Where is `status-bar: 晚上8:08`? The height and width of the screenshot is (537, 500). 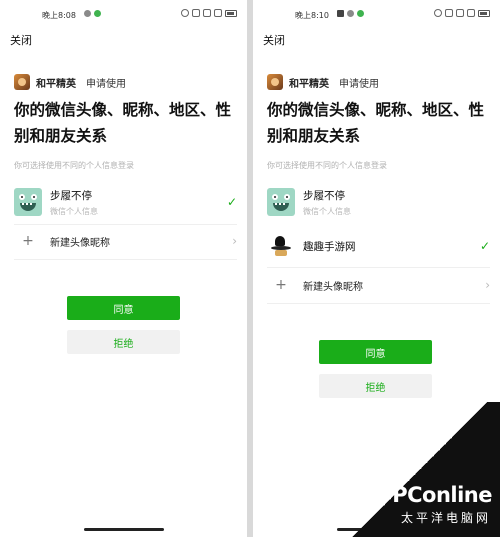 status-bar: 晚上8:08 is located at coordinates (123, 14).